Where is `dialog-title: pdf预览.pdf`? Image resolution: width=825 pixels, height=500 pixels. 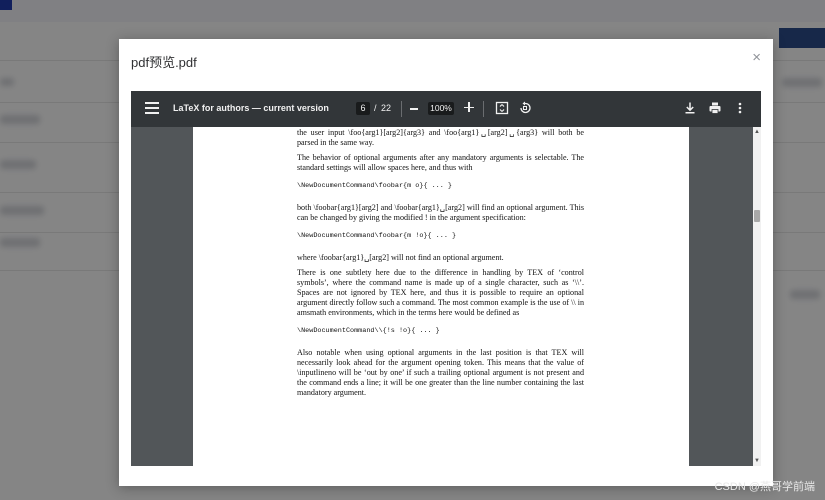
dialog-title: pdf预览.pdf is located at coordinates (164, 62).